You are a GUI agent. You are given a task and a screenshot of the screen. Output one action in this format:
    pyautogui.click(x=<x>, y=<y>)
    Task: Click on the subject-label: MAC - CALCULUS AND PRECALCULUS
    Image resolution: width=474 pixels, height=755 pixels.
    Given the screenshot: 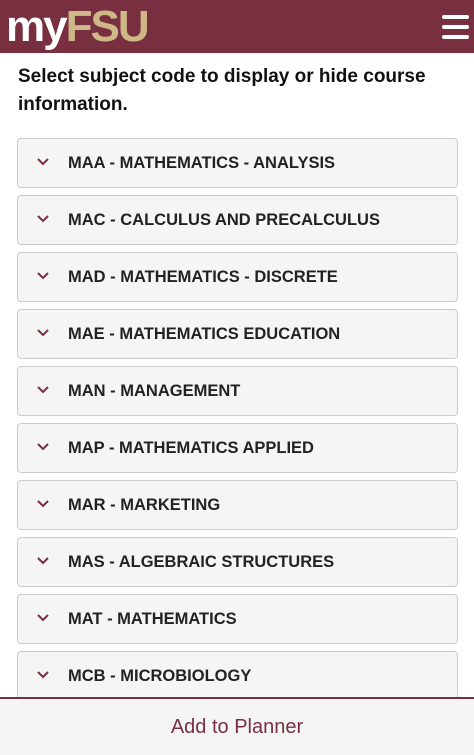 What is the action you would take?
    pyautogui.click(x=224, y=220)
    